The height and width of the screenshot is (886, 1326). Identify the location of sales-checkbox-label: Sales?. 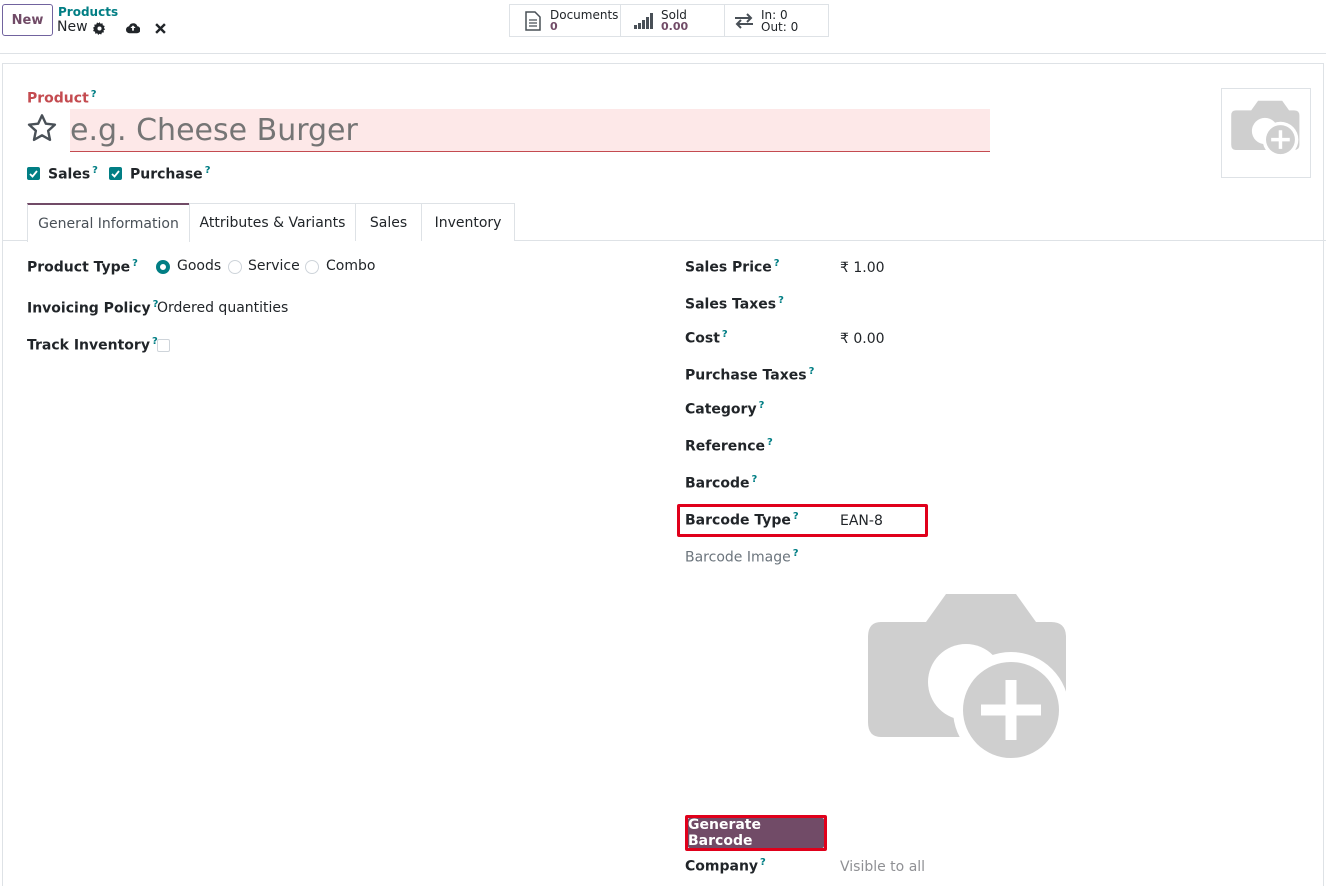
(73, 174).